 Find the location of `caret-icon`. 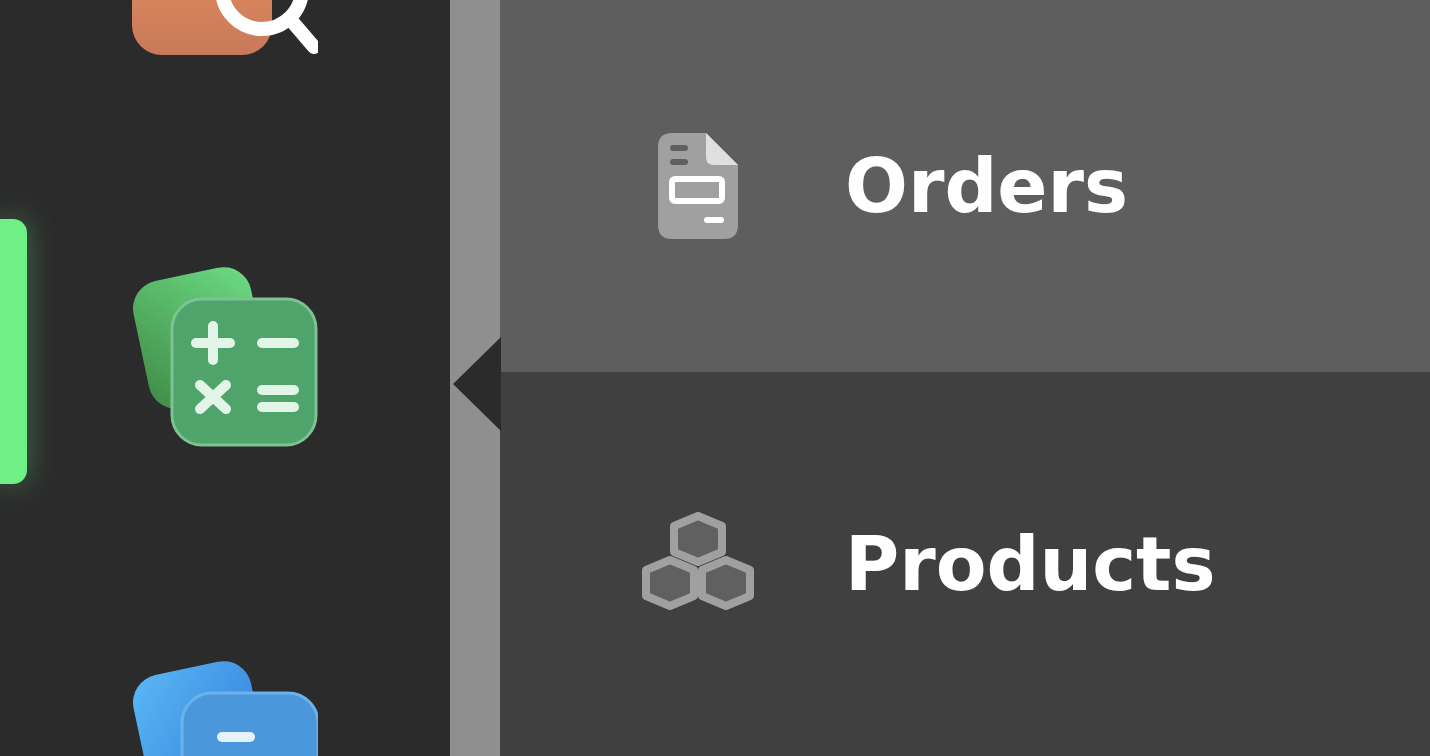

caret-icon is located at coordinates (477, 384).